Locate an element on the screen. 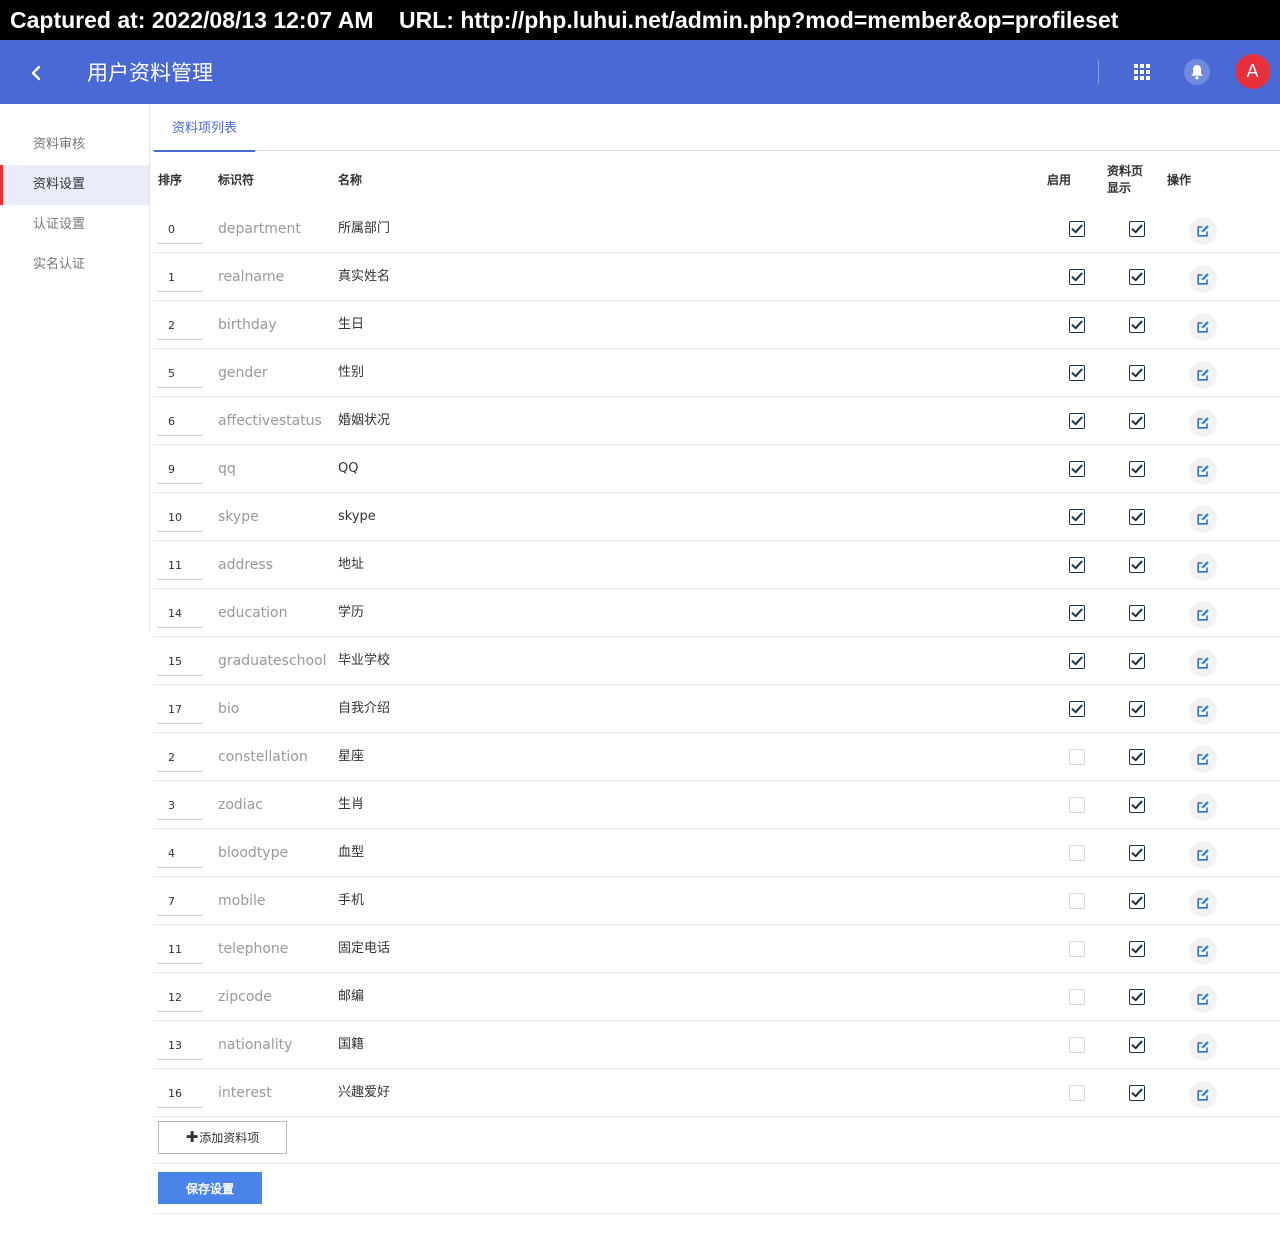 This screenshot has height=1235, width=1280. column-header-actions: 操作 is located at coordinates (1179, 180).